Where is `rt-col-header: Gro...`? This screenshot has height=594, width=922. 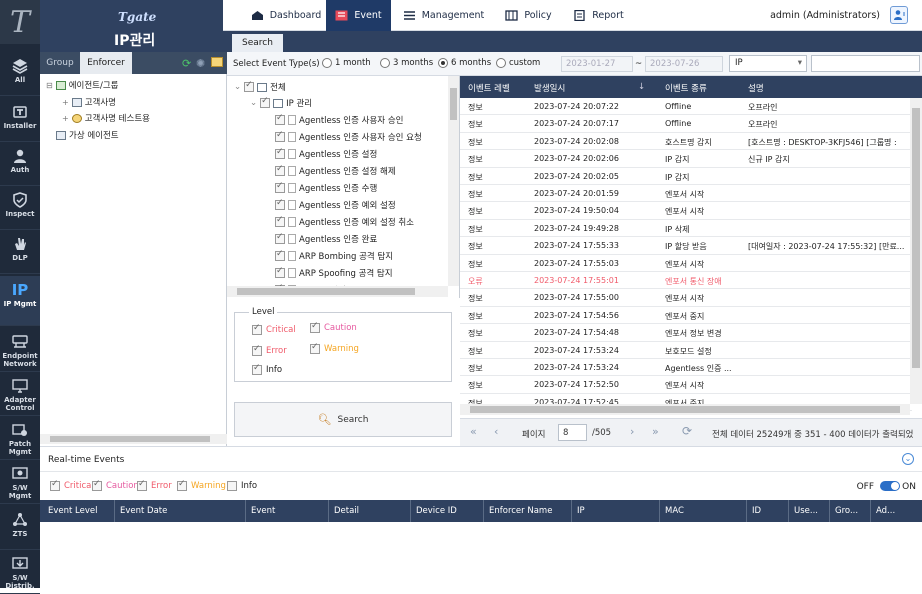
rt-col-header: Gro... is located at coordinates (846, 511).